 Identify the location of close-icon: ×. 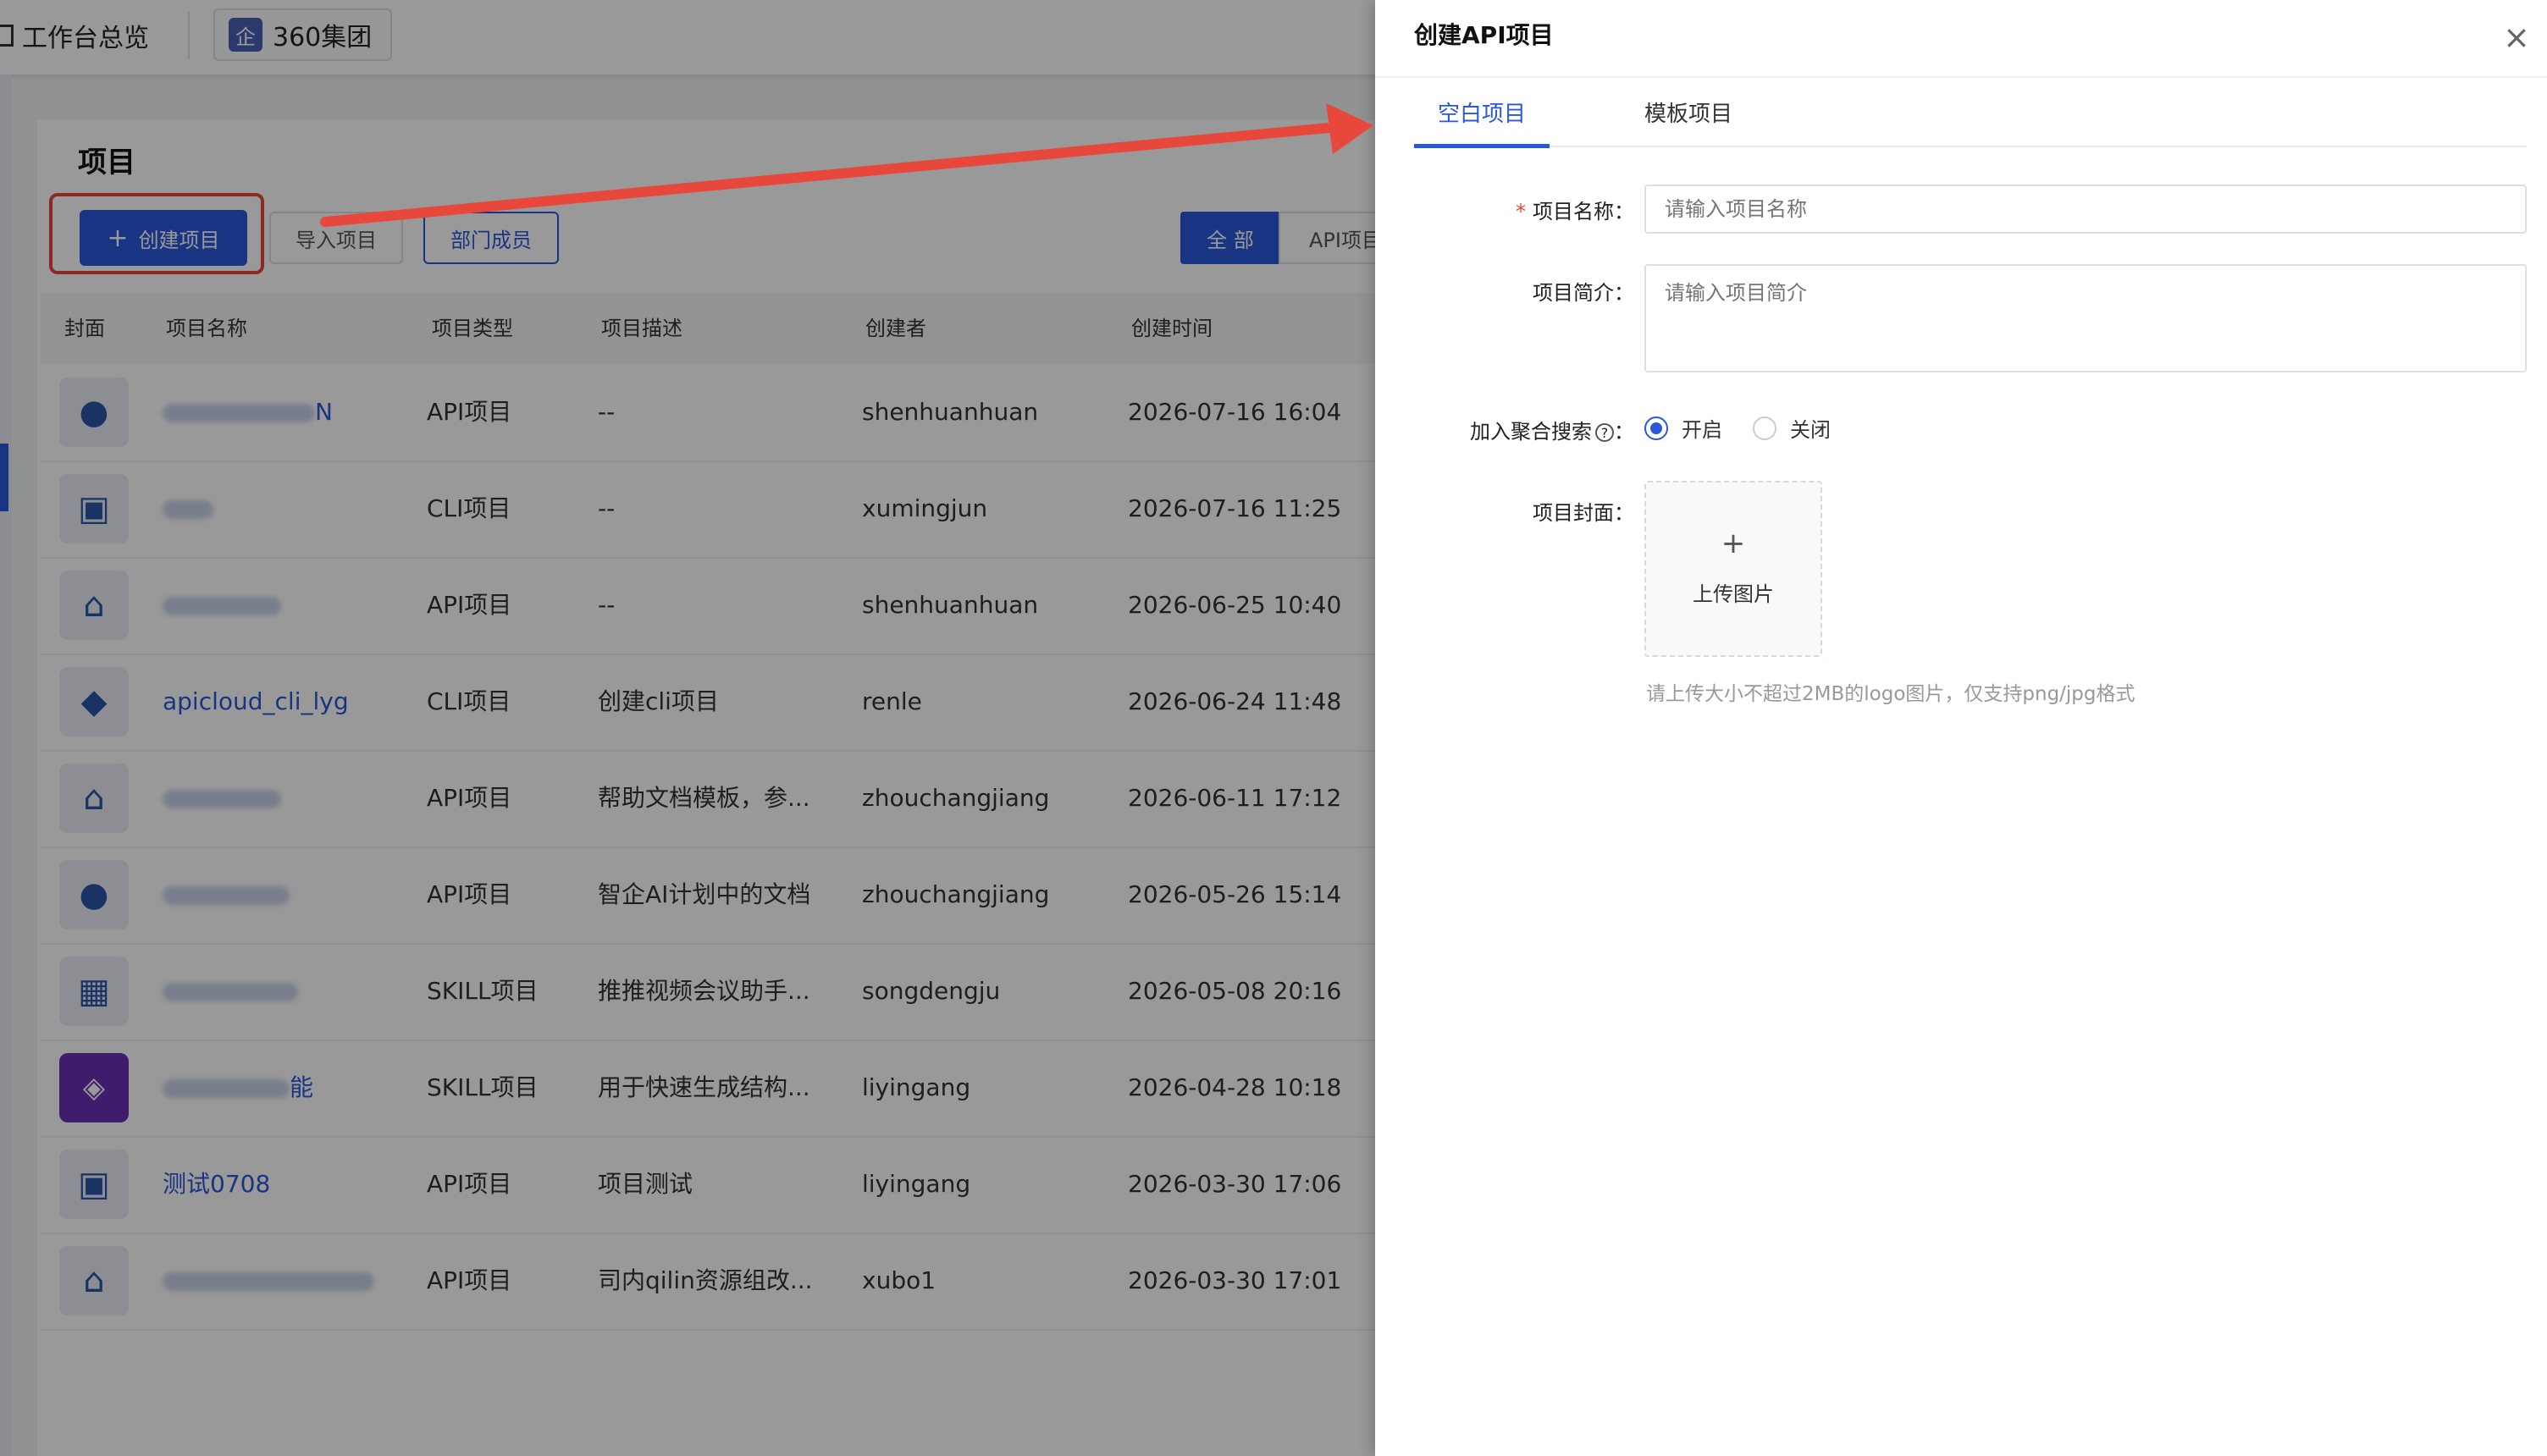
(2516, 37).